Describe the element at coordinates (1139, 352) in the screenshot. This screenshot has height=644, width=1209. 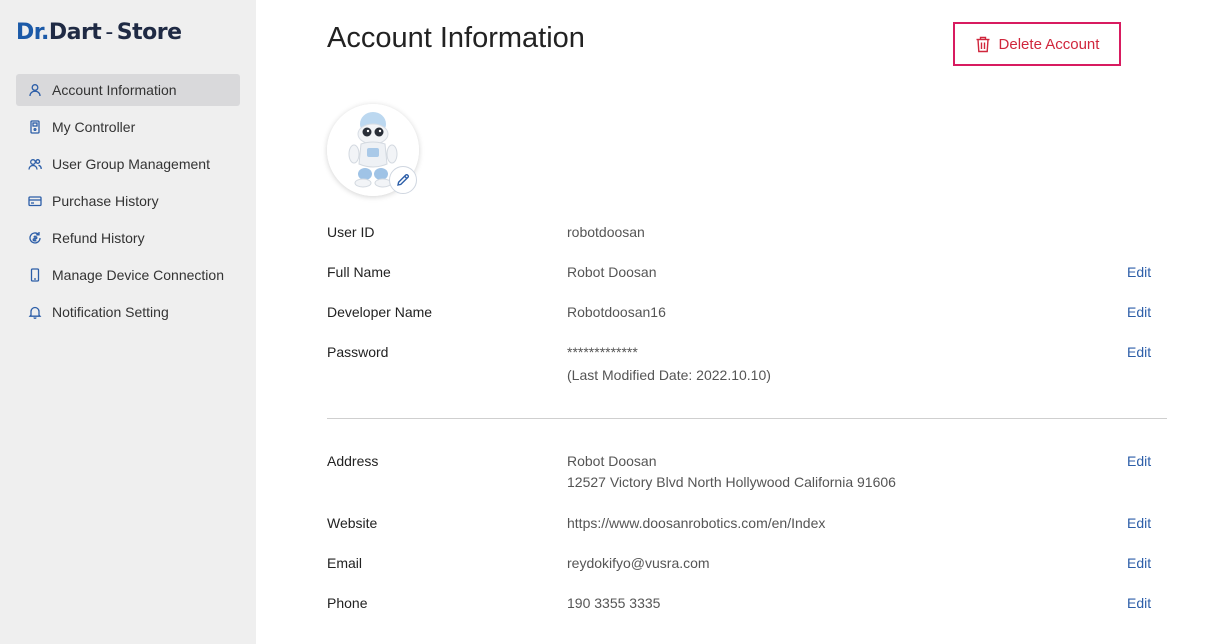
I see `edit-password-link: Edit` at that location.